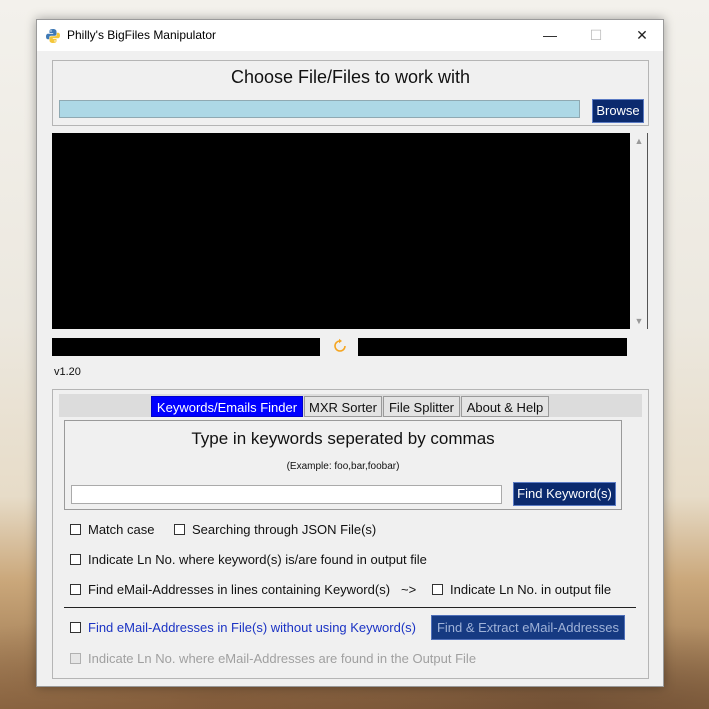 Image resolution: width=709 pixels, height=709 pixels. Describe the element at coordinates (492, 347) in the screenshot. I see `progress-bar-right` at that location.